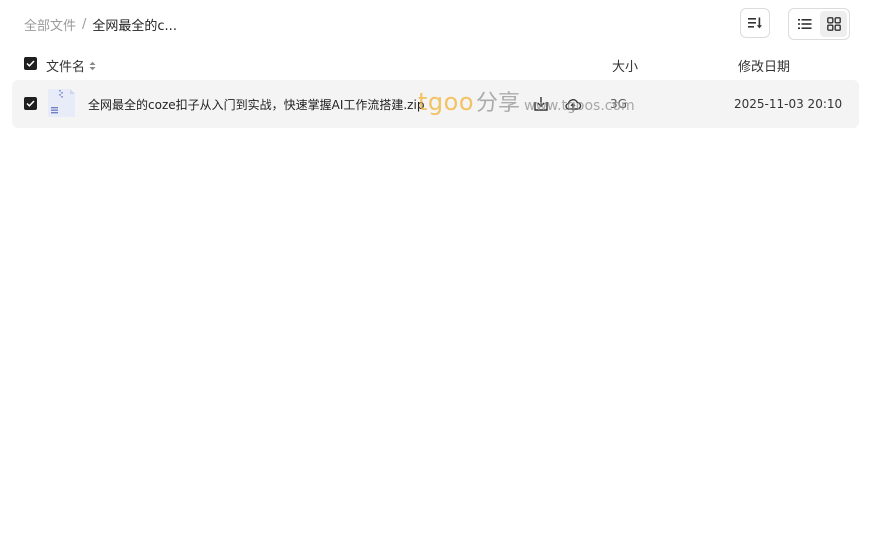 The image size is (874, 538). I want to click on grid-view-button, so click(833, 24).